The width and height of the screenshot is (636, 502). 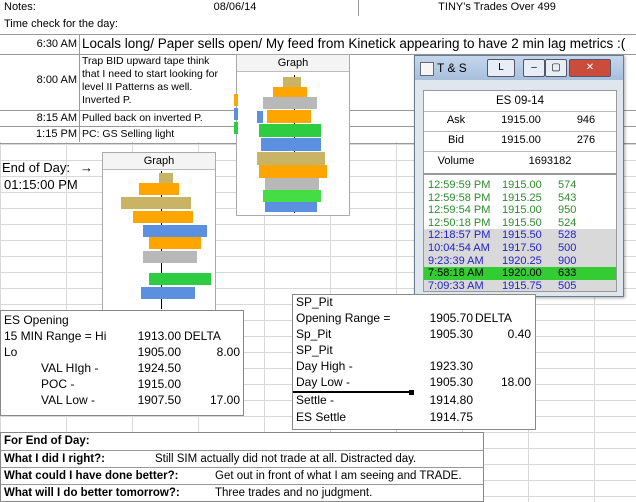 I want to click on es-row-value: 1907.50, so click(x=151, y=400).